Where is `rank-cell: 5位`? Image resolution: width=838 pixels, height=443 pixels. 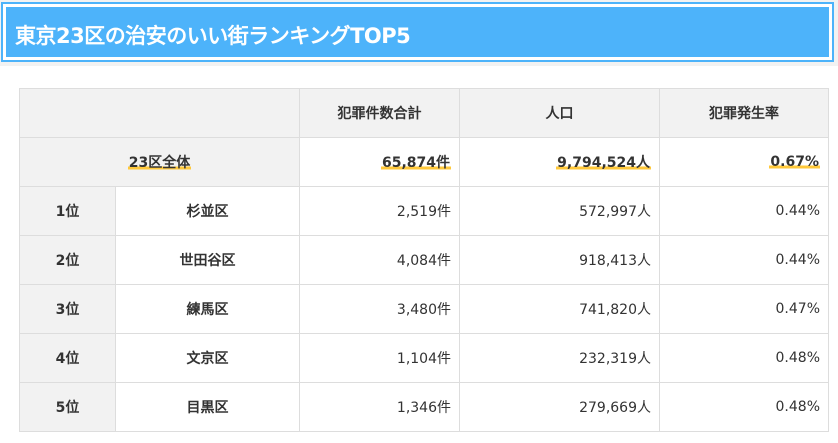 rank-cell: 5位 is located at coordinates (67, 407).